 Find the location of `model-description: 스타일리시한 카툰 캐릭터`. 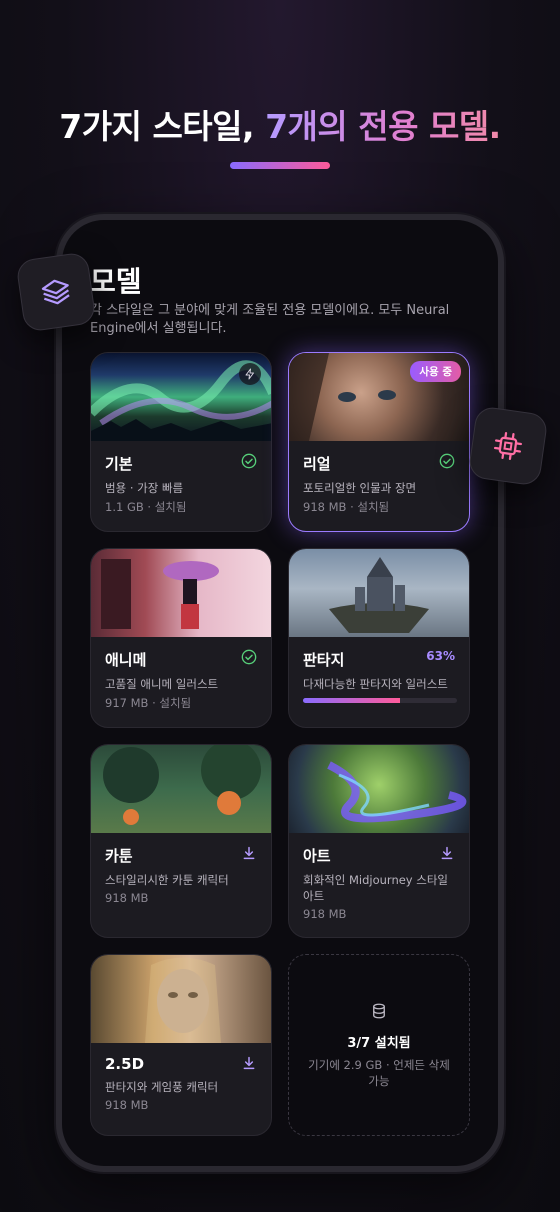

model-description: 스타일리시한 카툰 캐릭터 is located at coordinates (167, 880).